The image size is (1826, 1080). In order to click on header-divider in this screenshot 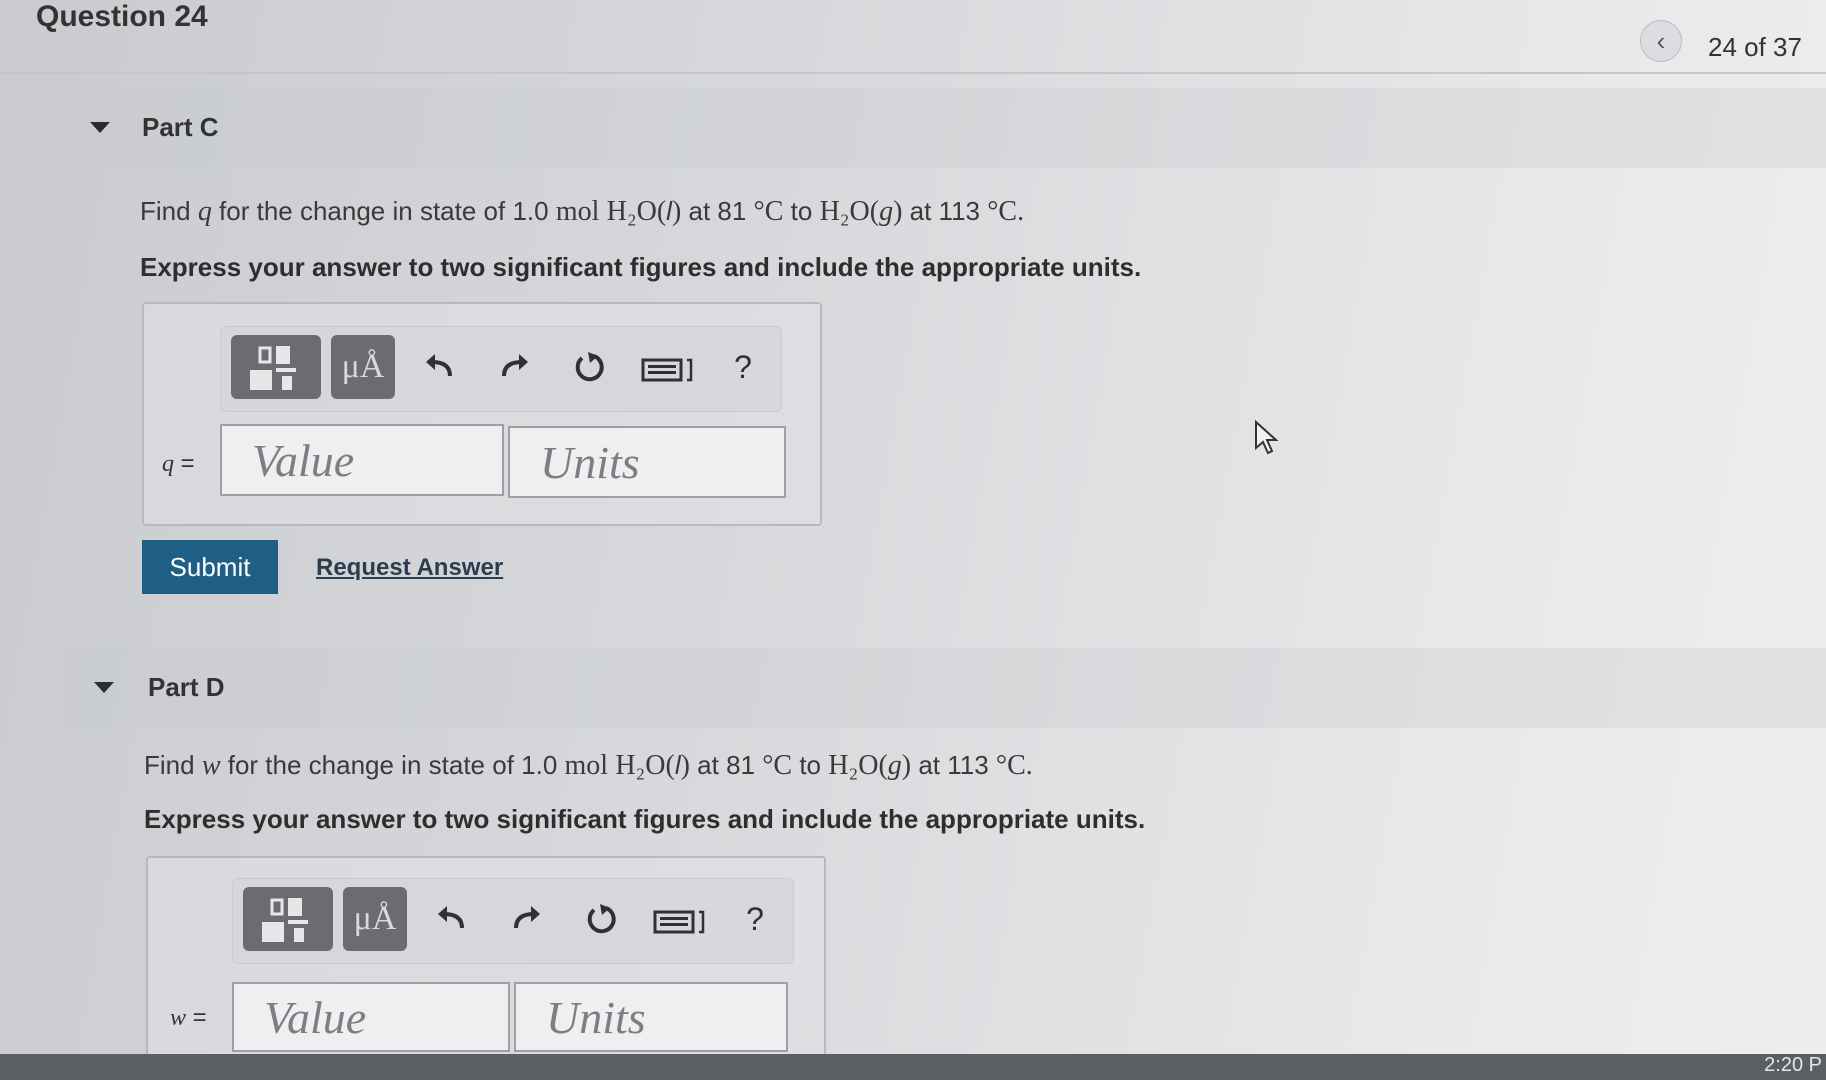, I will do `click(913, 73)`.